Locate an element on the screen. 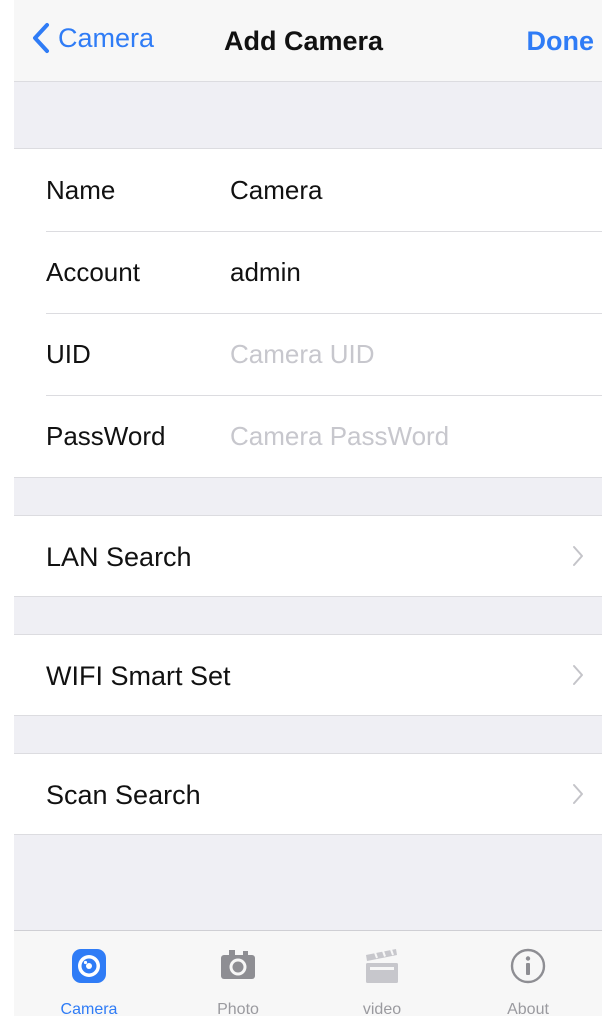 The width and height of the screenshot is (602, 1016). tab-video-label: video is located at coordinates (382, 1008).